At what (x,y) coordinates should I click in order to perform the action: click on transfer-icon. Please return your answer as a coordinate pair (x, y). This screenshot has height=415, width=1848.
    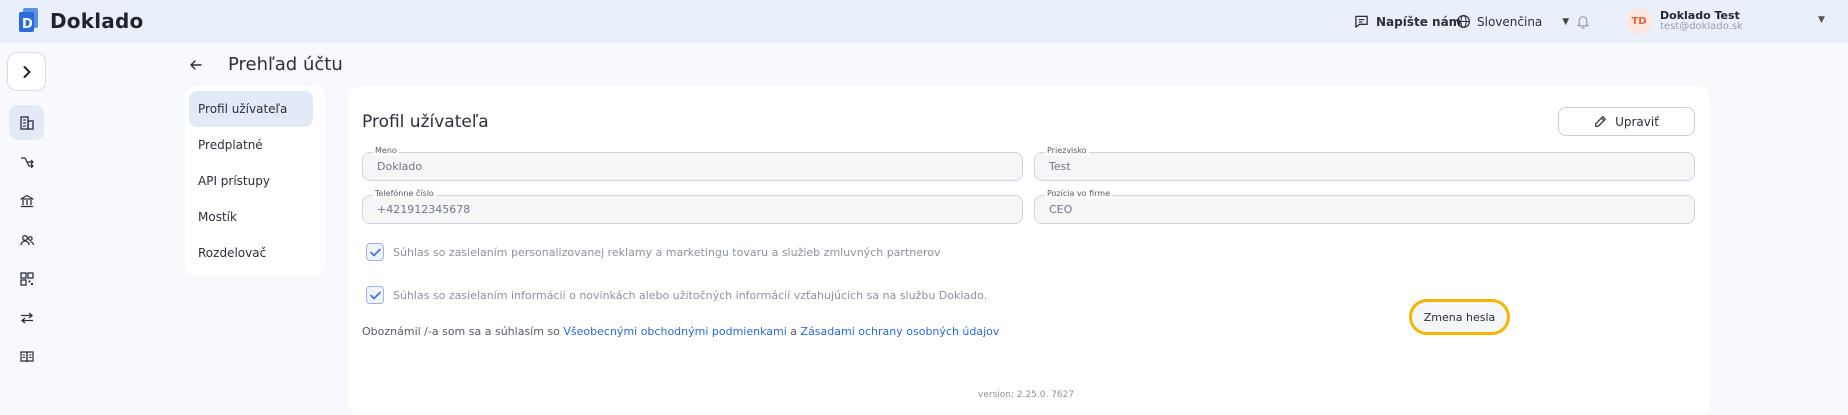
    Looking at the image, I should click on (26, 317).